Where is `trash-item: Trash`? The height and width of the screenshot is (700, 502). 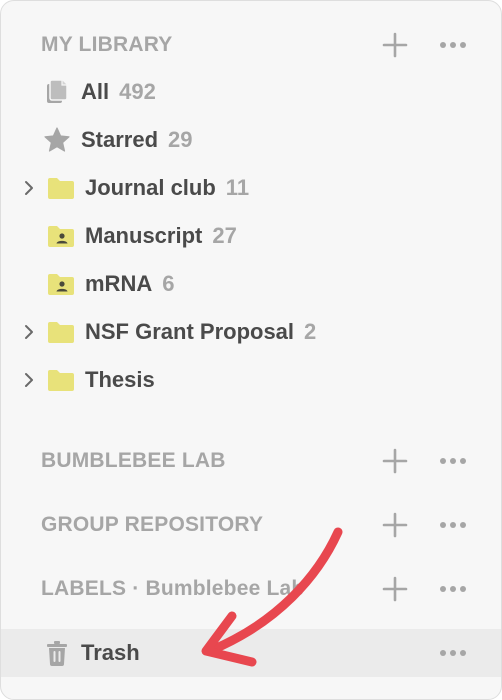
trash-item: Trash is located at coordinates (251, 653).